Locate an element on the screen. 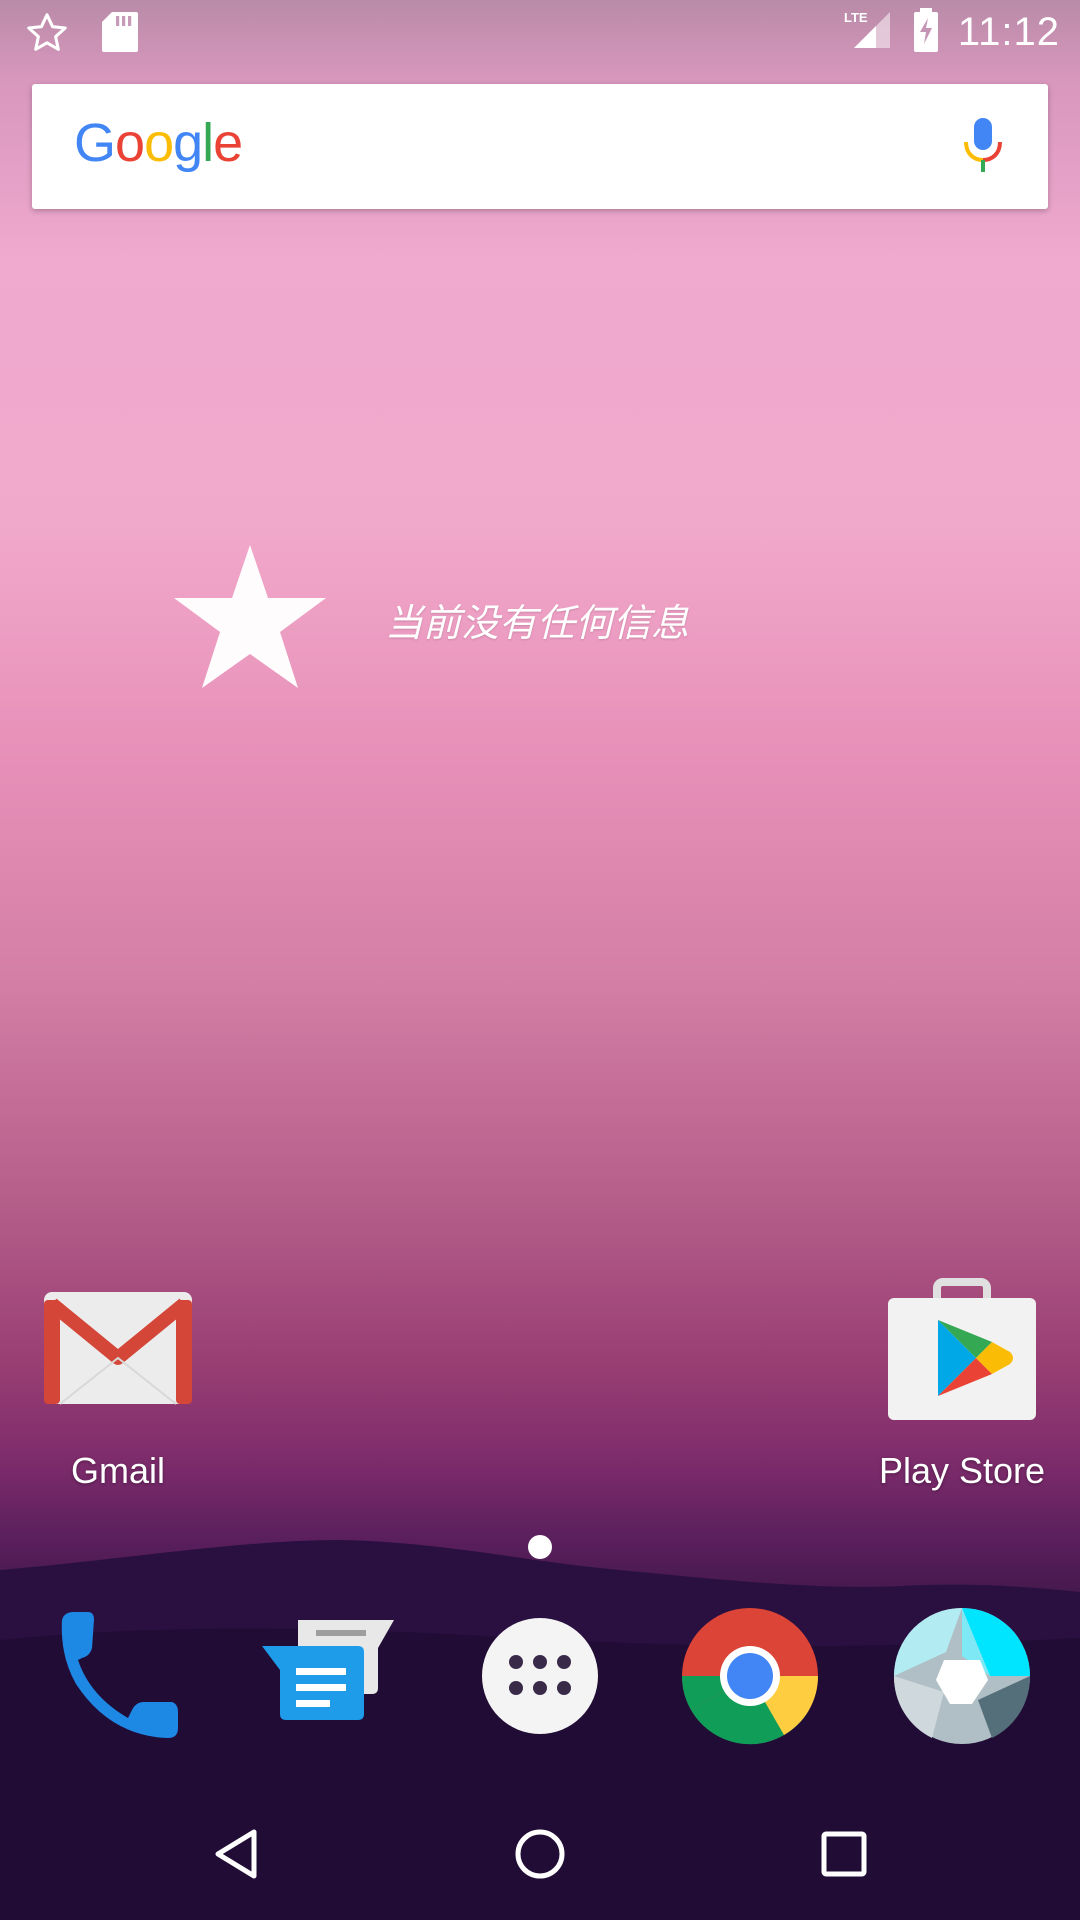  google-search-bar: Google is located at coordinates (540, 146).